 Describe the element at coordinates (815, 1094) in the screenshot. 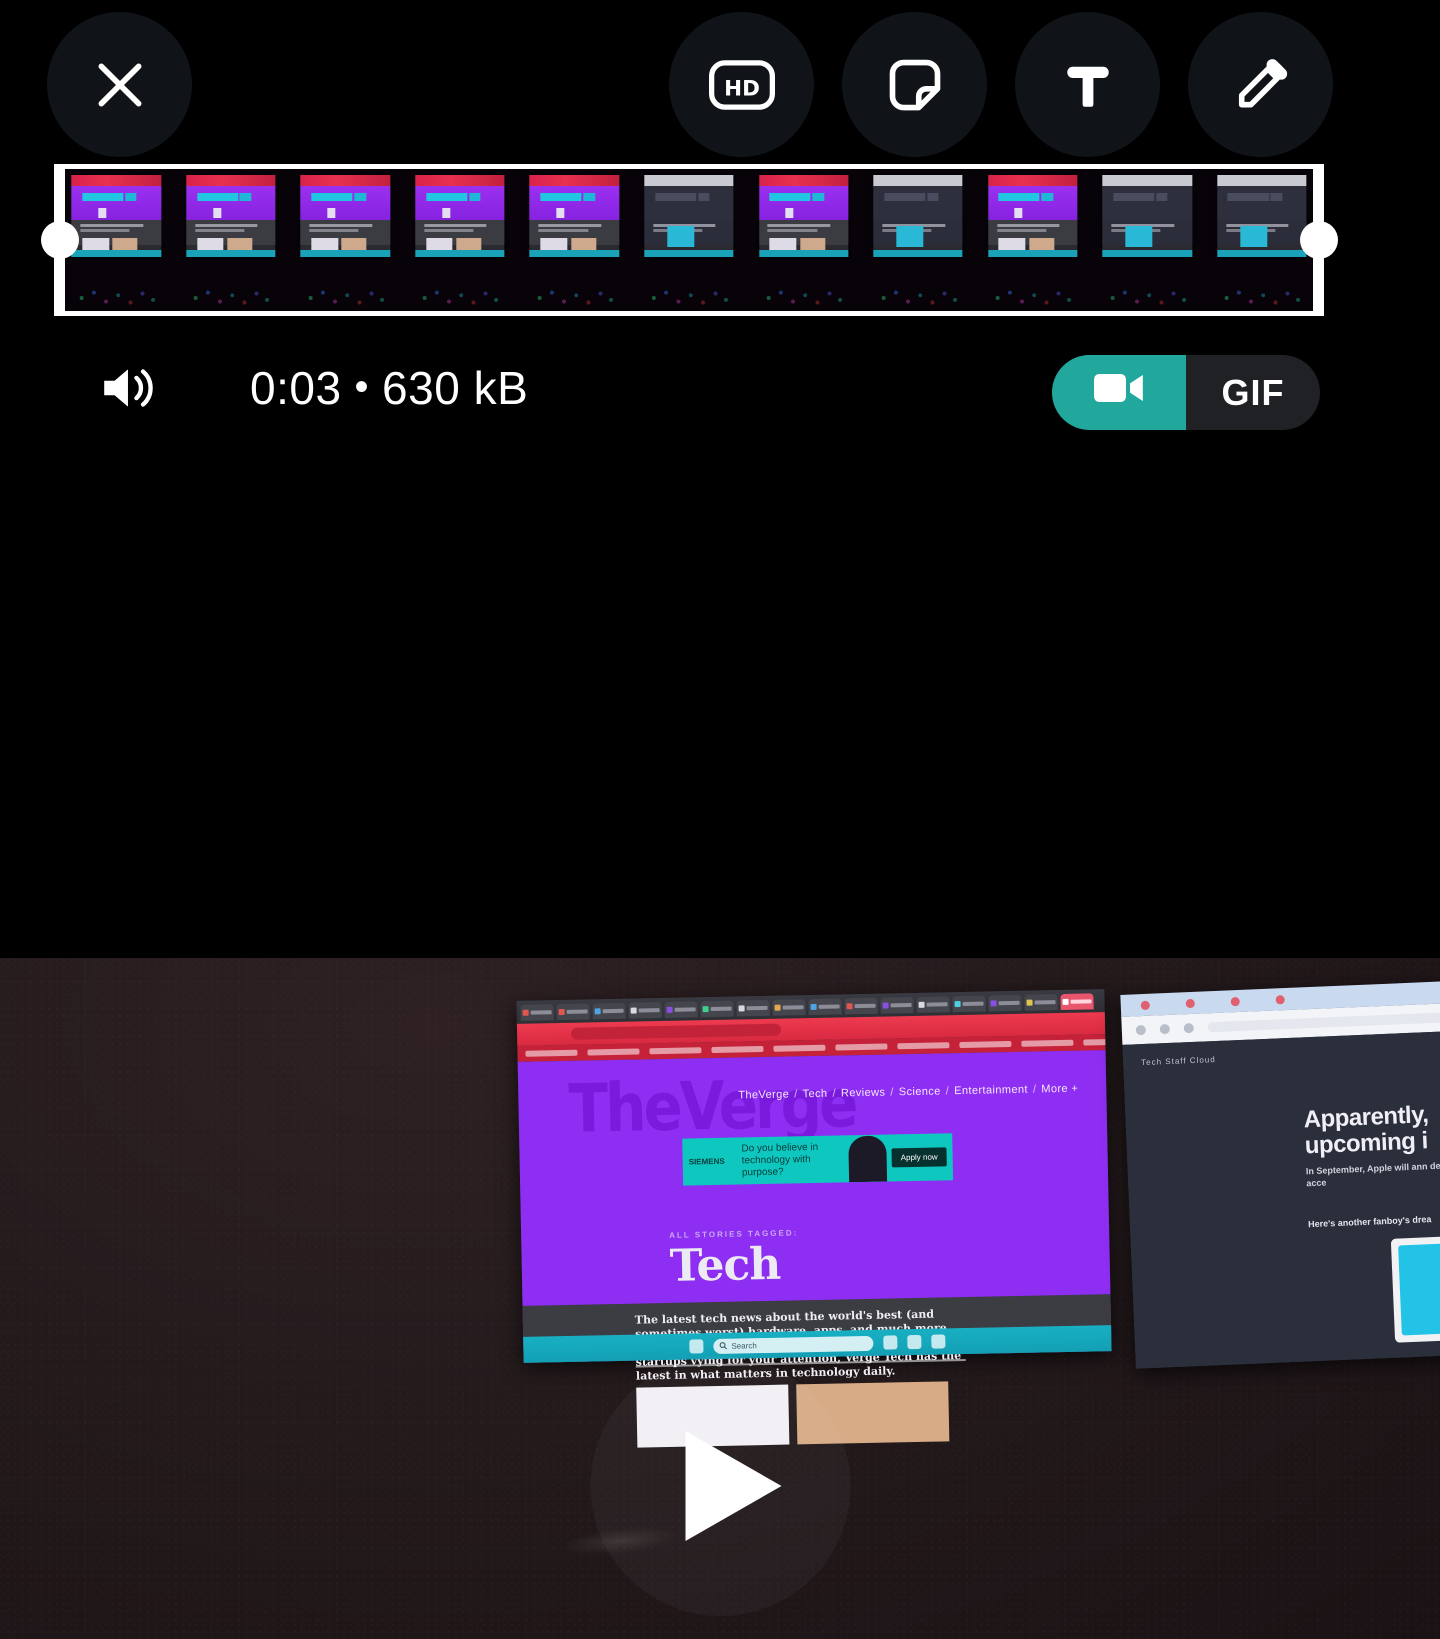

I see `nav-tech: Tech` at that location.